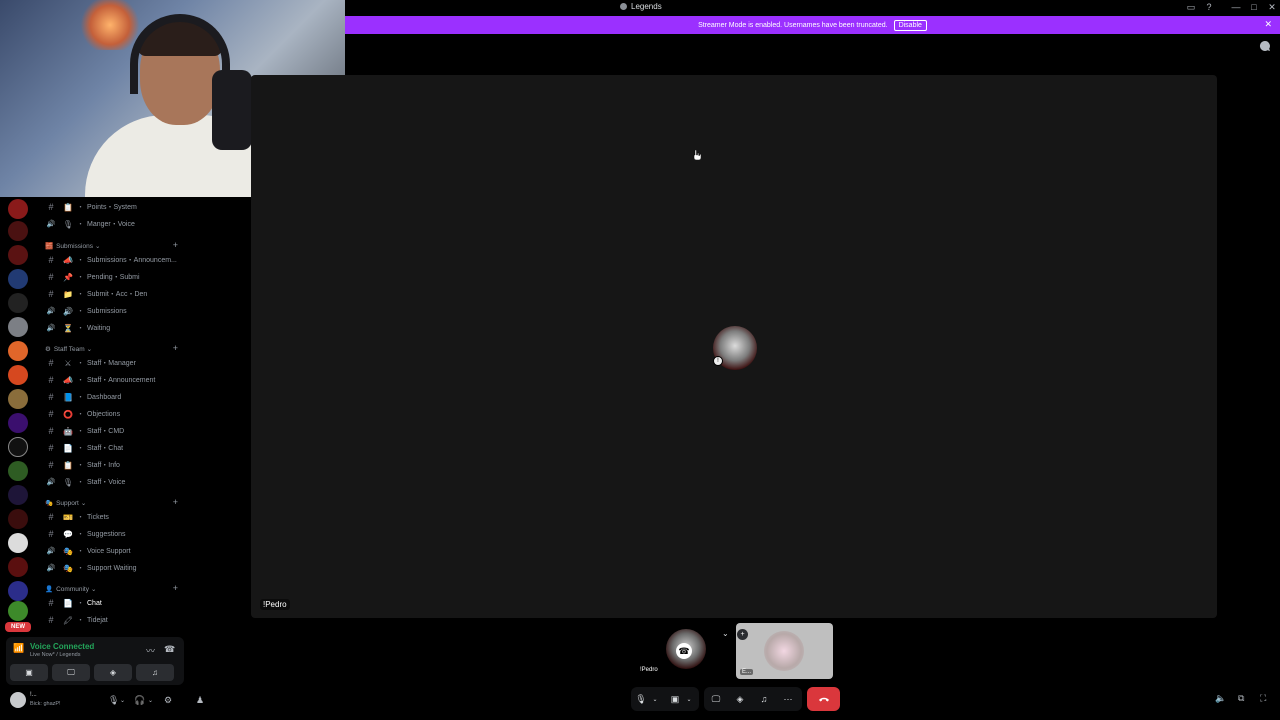 The height and width of the screenshot is (720, 1280). What do you see at coordinates (139, 700) in the screenshot?
I see `headphones-icon: 🎧` at bounding box center [139, 700].